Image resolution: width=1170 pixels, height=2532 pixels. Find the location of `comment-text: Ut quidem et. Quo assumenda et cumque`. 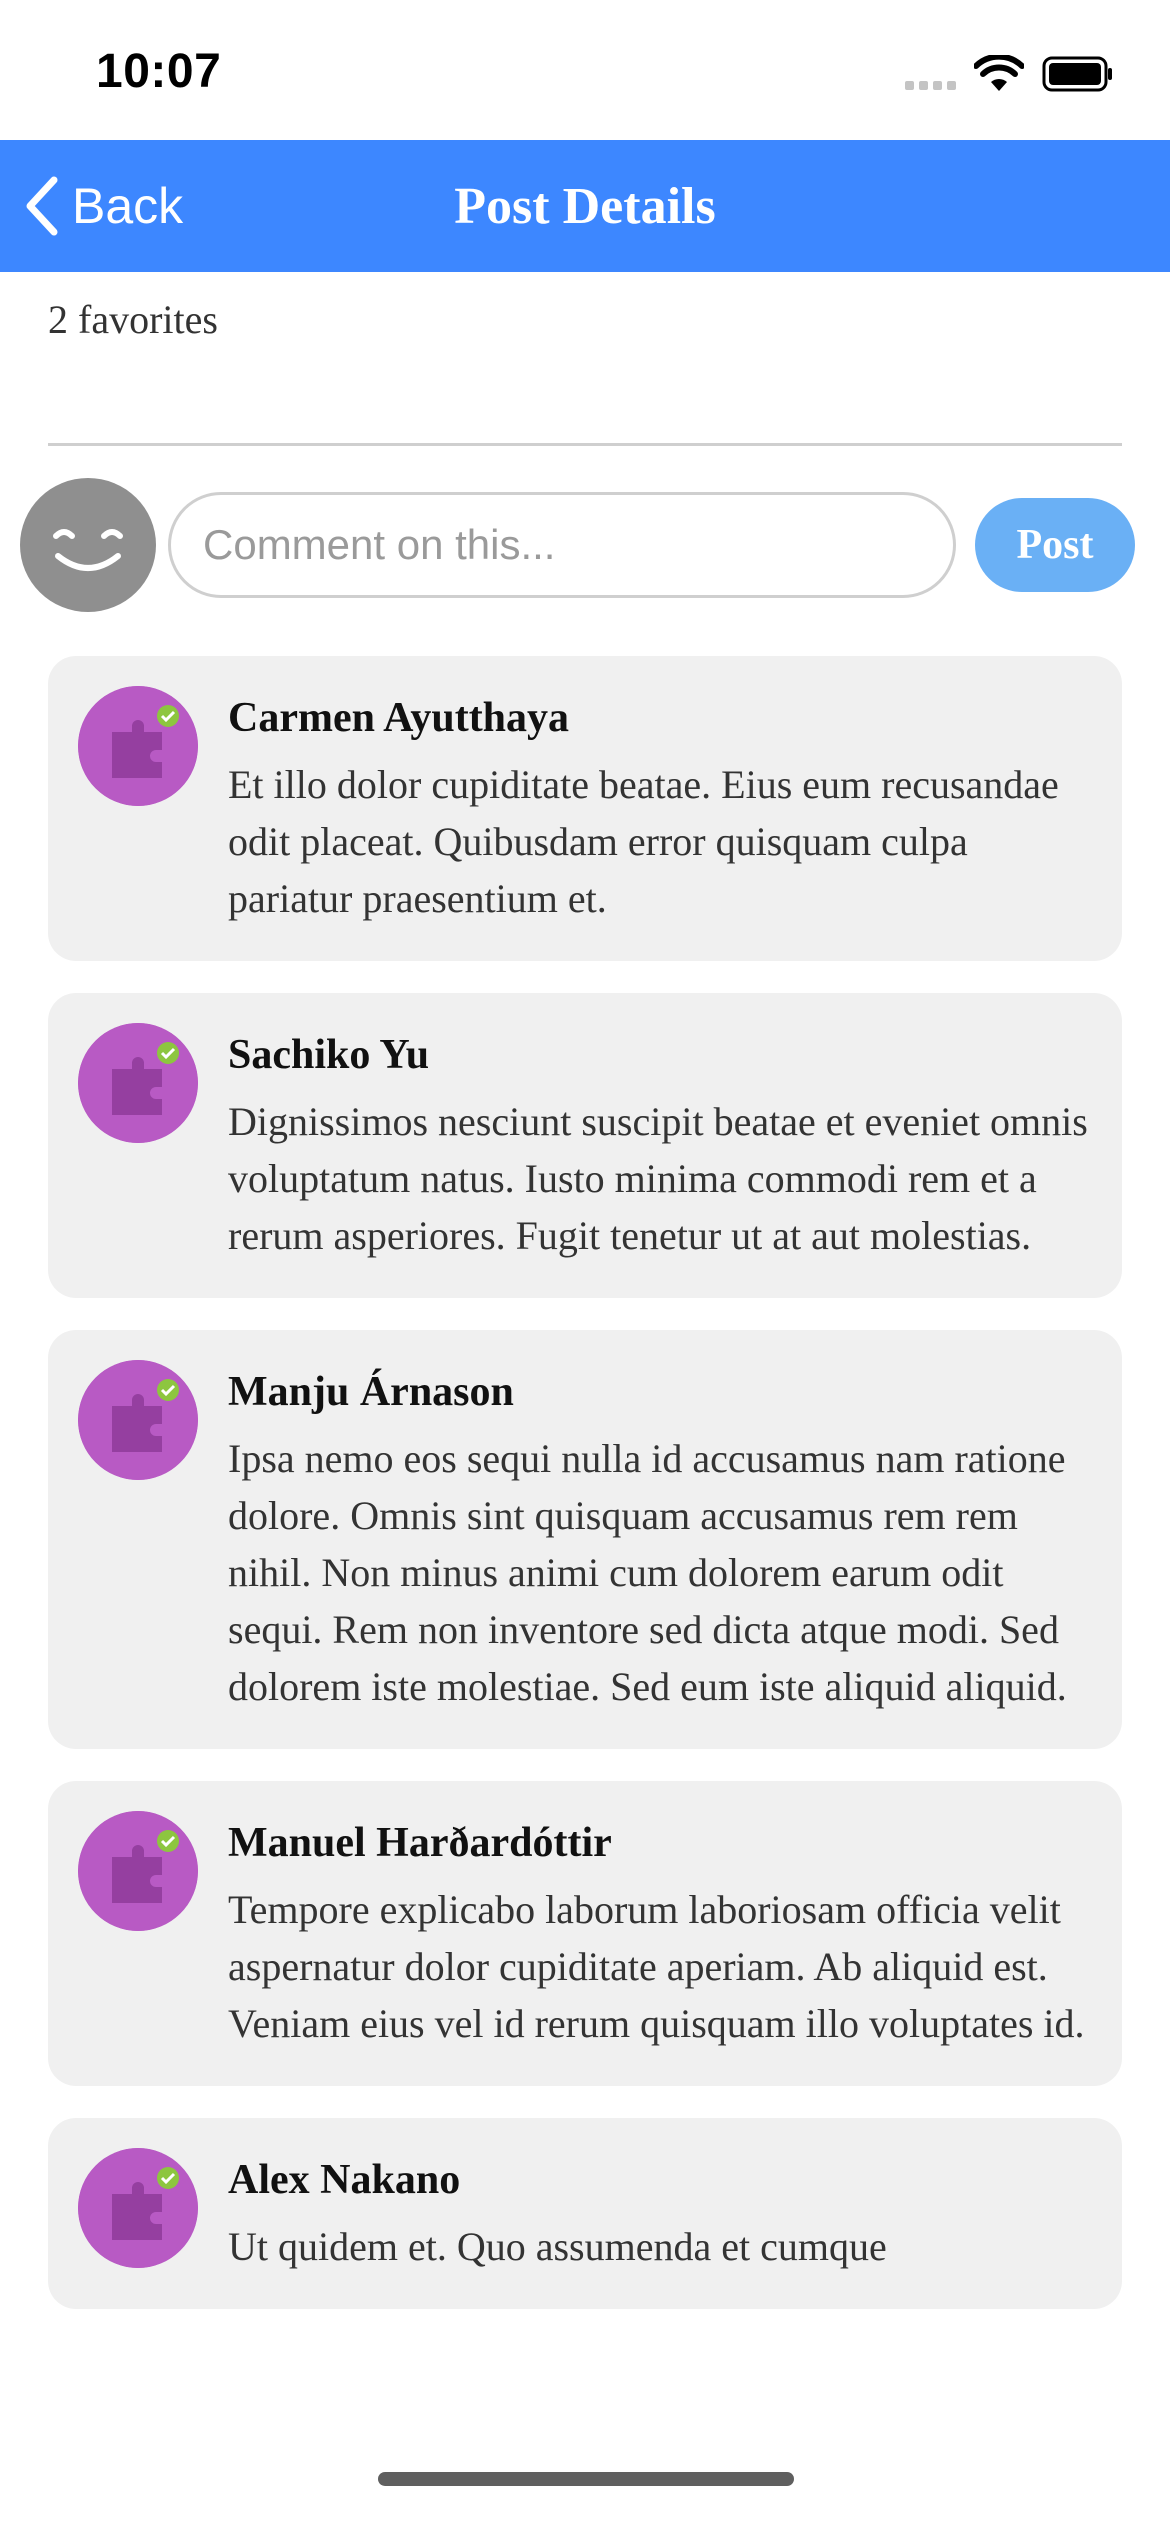

comment-text: Ut quidem et. Quo assumenda et cumque is located at coordinates (557, 2246).